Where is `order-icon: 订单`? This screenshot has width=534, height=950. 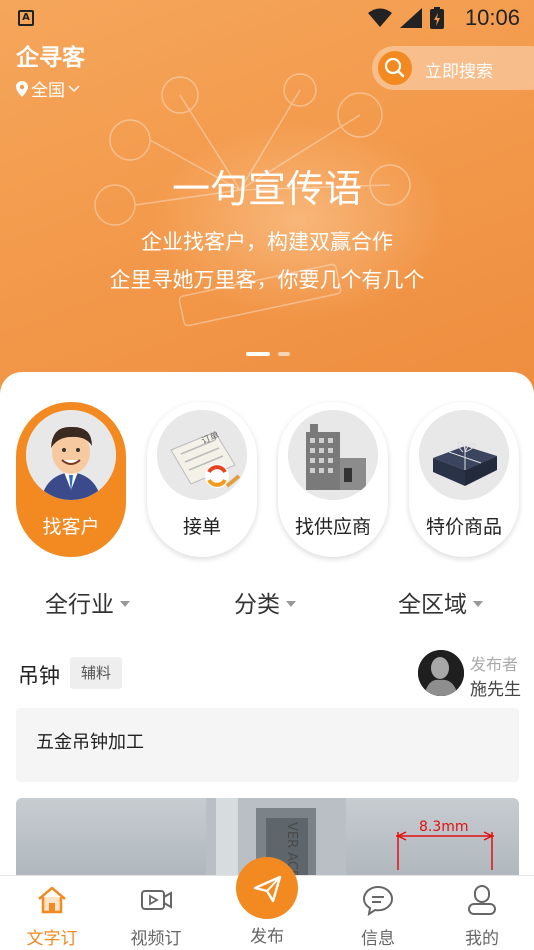
order-icon: 订单 is located at coordinates (202, 455).